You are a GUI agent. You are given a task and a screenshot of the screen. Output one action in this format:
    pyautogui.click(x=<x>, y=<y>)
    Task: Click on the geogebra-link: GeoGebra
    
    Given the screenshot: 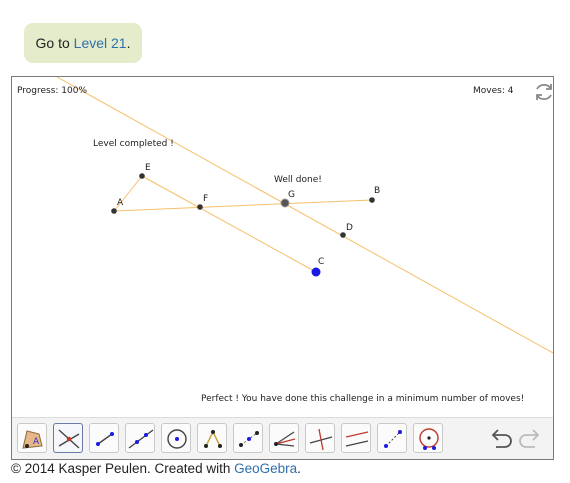 What is the action you would take?
    pyautogui.click(x=265, y=468)
    